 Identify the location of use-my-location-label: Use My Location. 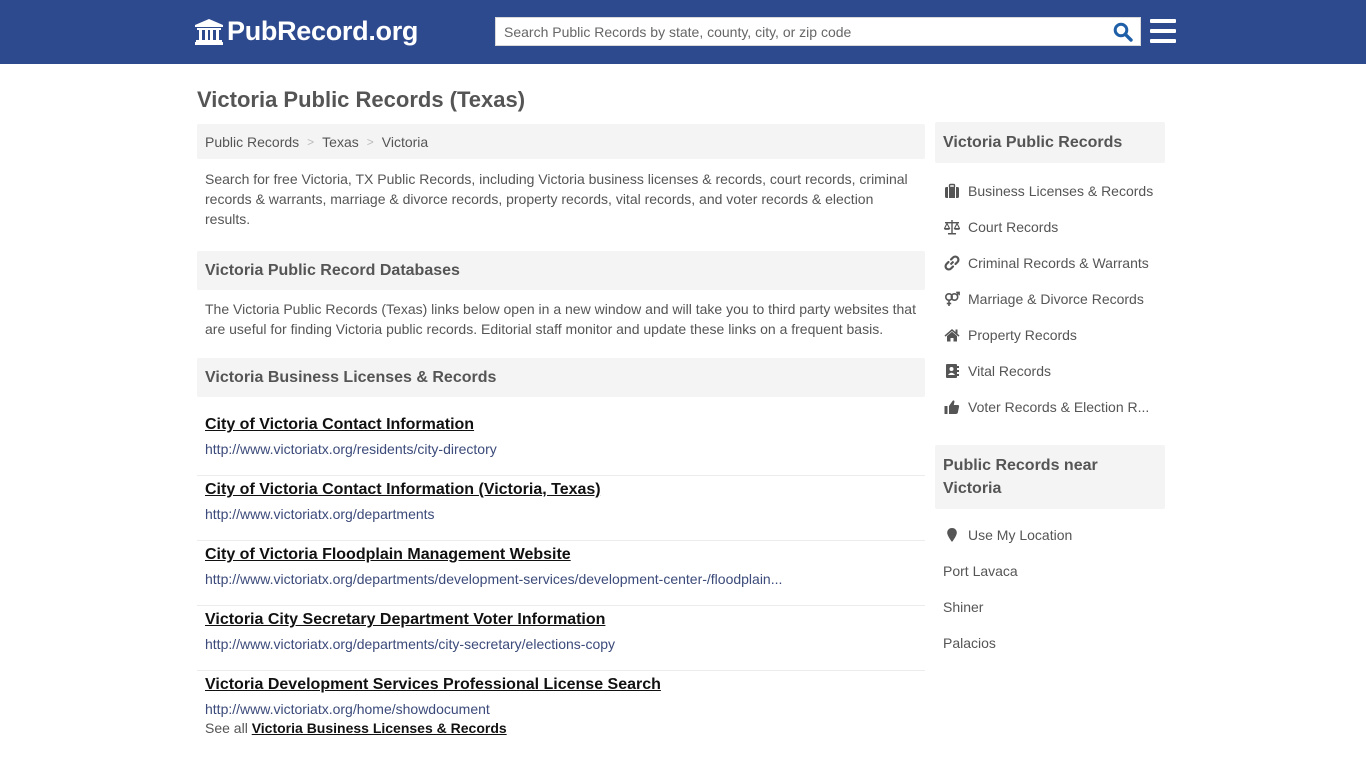
(1020, 535).